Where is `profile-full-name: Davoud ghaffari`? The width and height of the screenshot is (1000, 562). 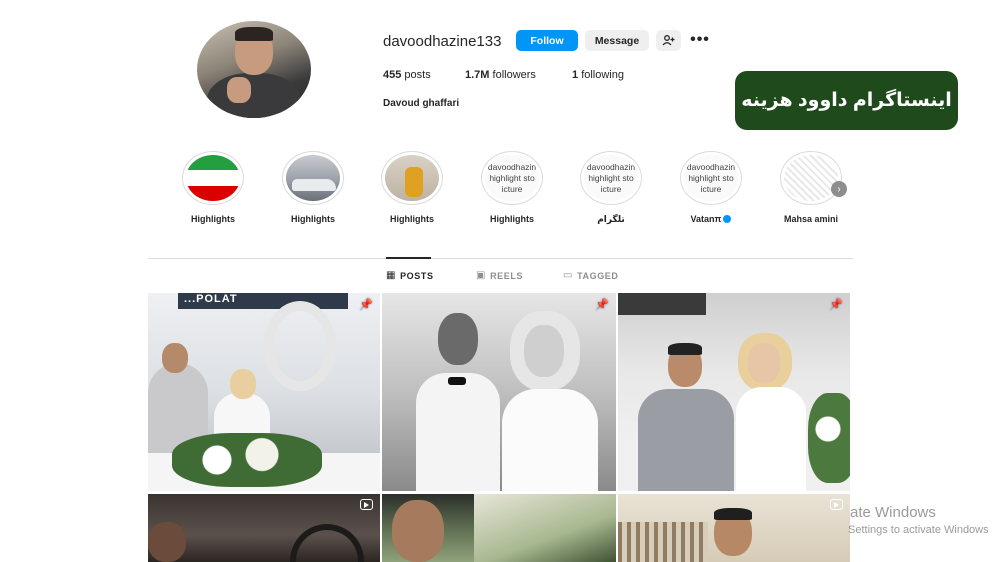 profile-full-name: Davoud ghaffari is located at coordinates (421, 103).